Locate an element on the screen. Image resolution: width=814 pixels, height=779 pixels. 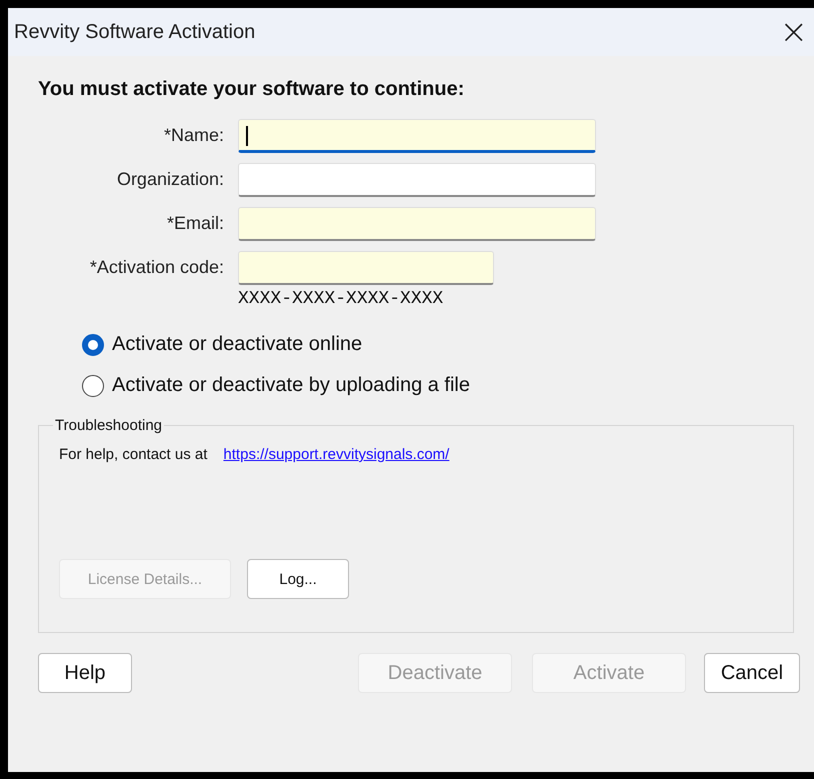
dialog-button: Help is located at coordinates (85, 673).